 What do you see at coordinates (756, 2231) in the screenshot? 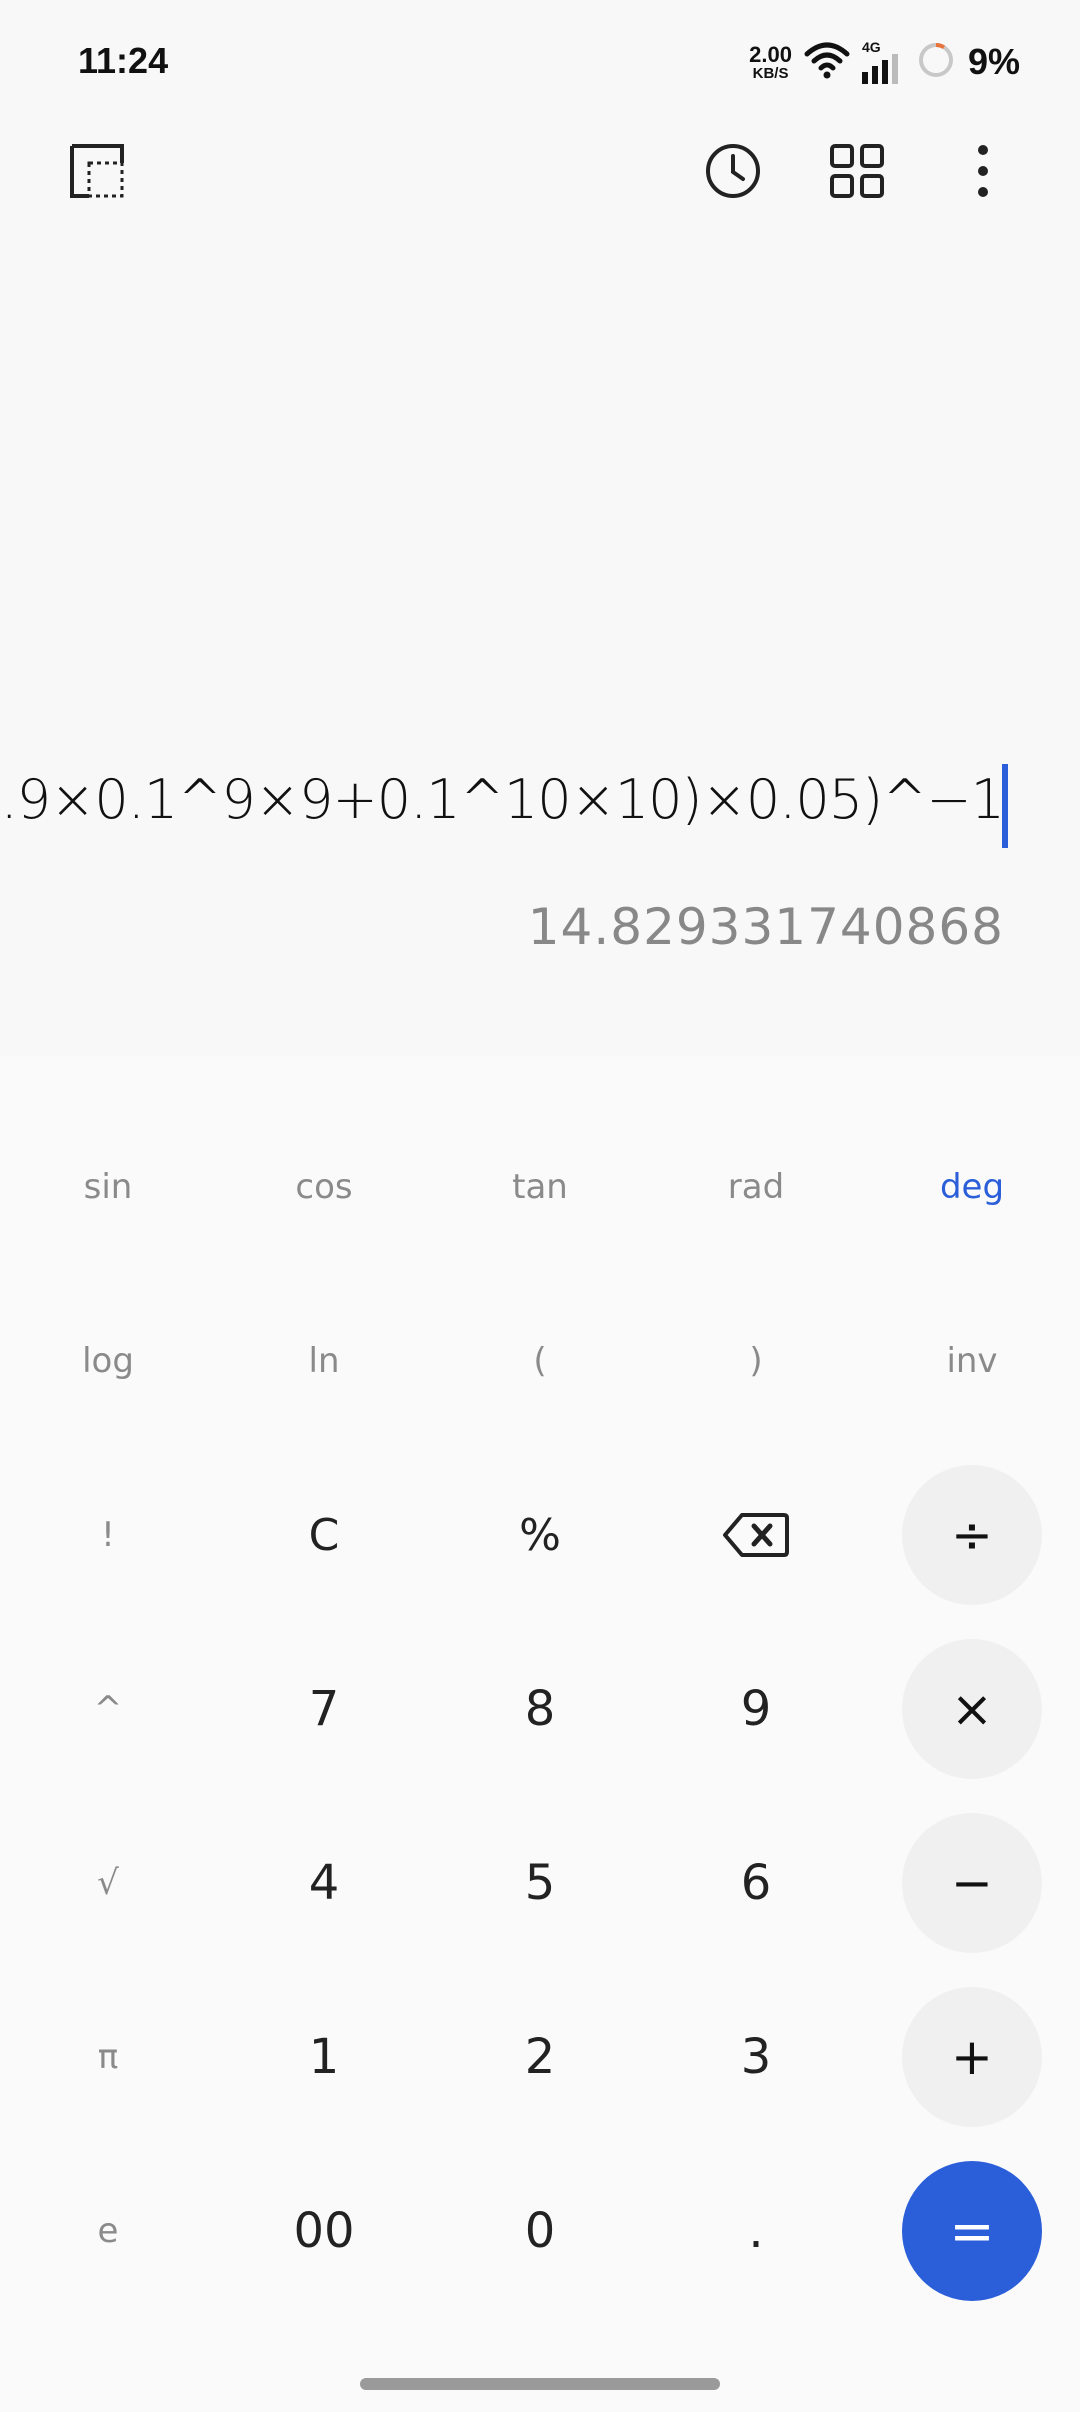
I see `key-decimal: .` at bounding box center [756, 2231].